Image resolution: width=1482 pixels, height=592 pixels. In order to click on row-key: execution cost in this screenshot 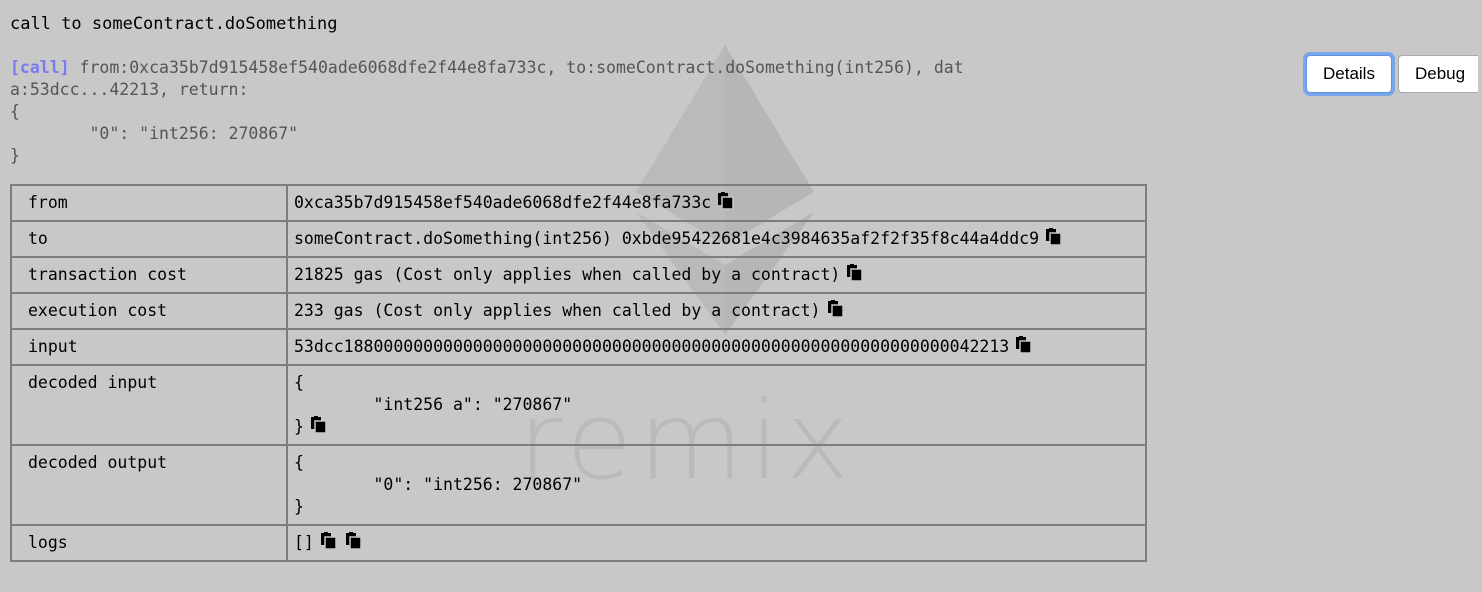, I will do `click(149, 311)`.